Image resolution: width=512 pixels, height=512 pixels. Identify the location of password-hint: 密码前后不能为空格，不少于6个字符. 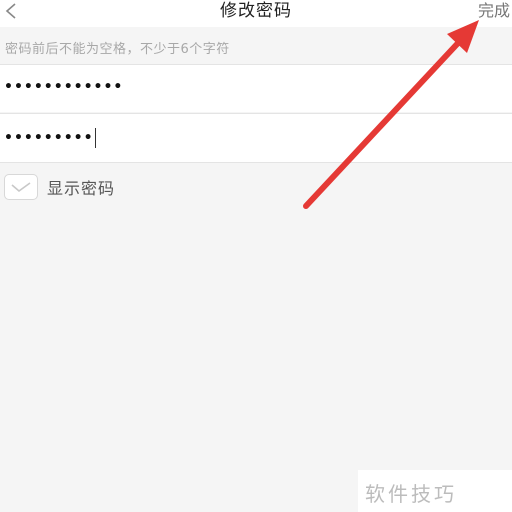
(117, 49).